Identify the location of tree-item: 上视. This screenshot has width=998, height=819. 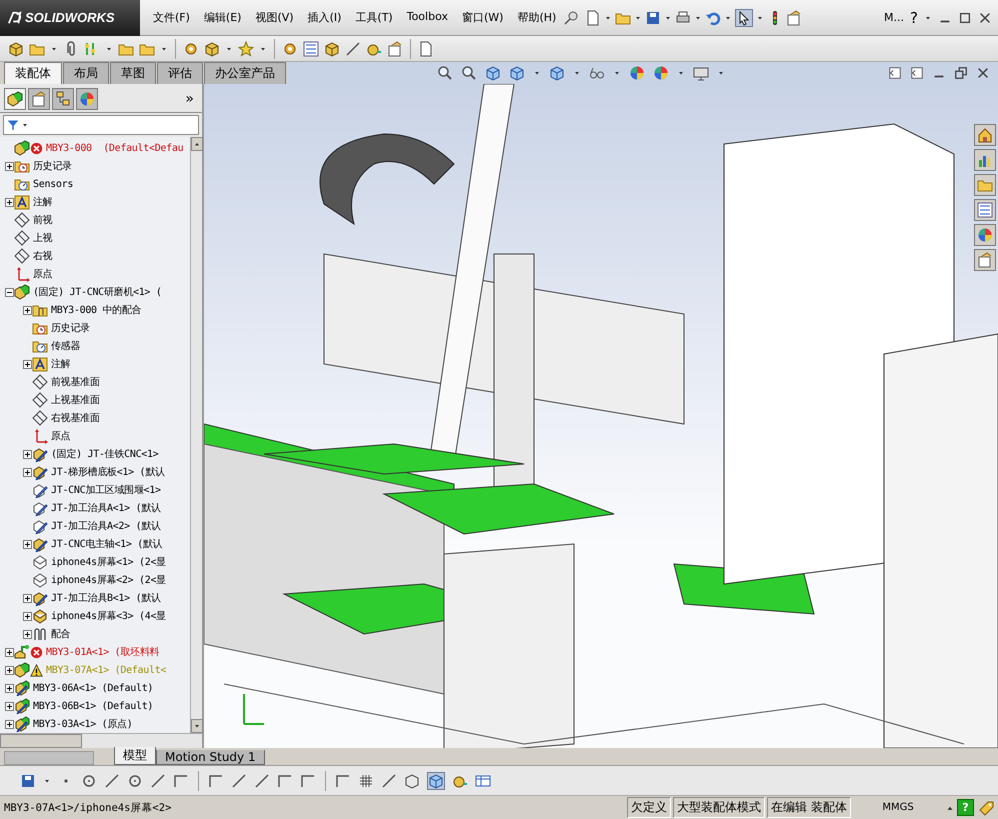
(42, 238).